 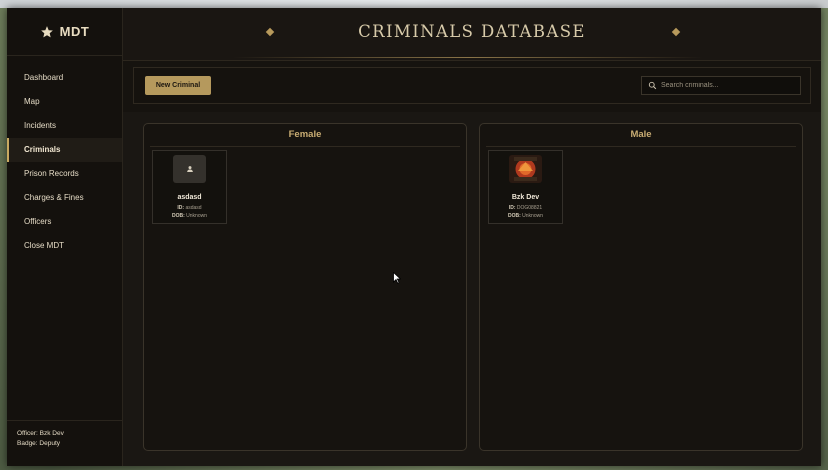 What do you see at coordinates (641, 135) in the screenshot?
I see `group-title: Male` at bounding box center [641, 135].